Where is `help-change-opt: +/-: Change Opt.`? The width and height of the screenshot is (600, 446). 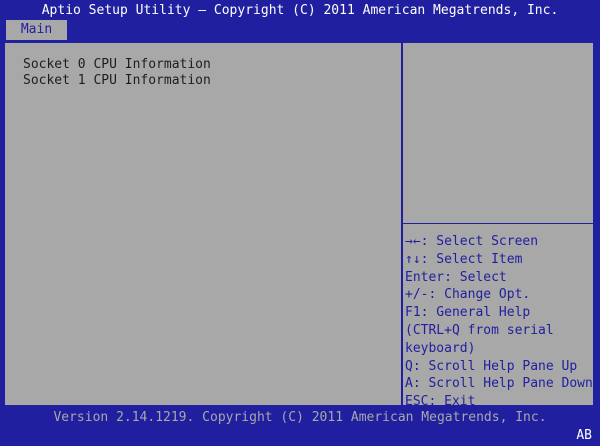 help-change-opt: +/-: Change Opt. is located at coordinates (468, 295).